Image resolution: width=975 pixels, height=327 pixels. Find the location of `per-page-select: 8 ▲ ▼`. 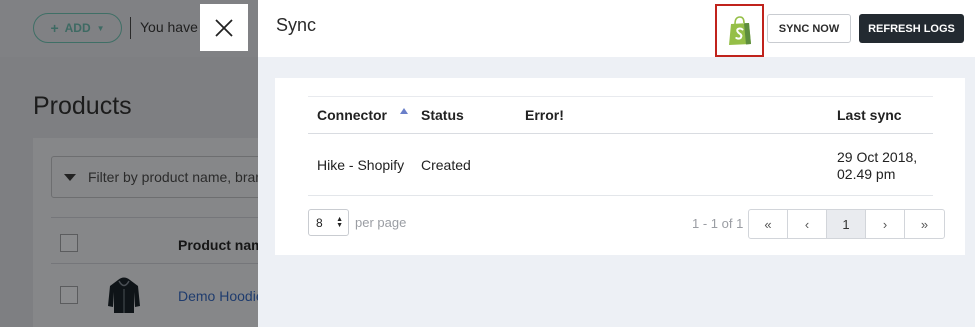

per-page-select: 8 ▲ ▼ is located at coordinates (328, 222).